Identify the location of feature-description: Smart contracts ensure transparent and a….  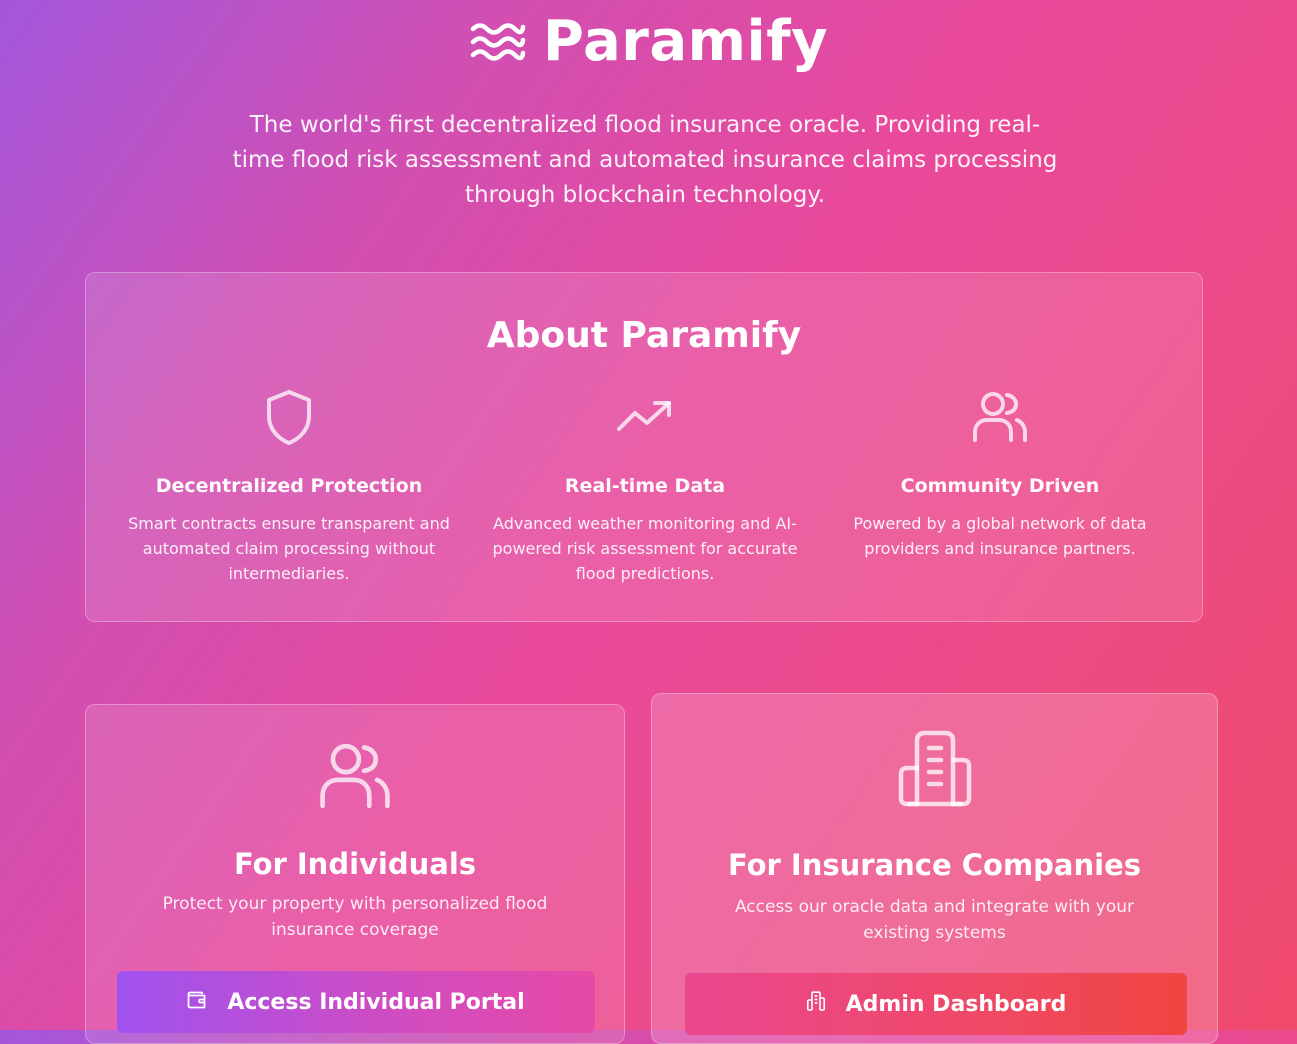
(289, 548).